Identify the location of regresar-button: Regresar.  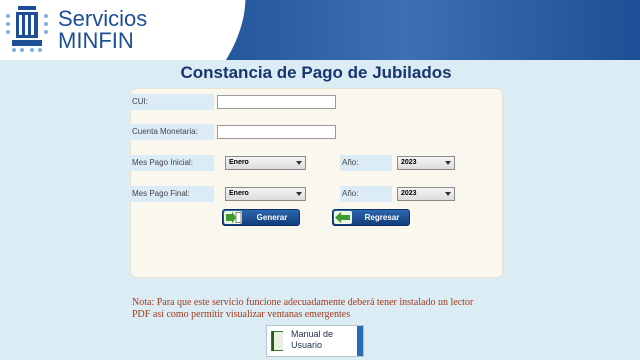
(371, 217).